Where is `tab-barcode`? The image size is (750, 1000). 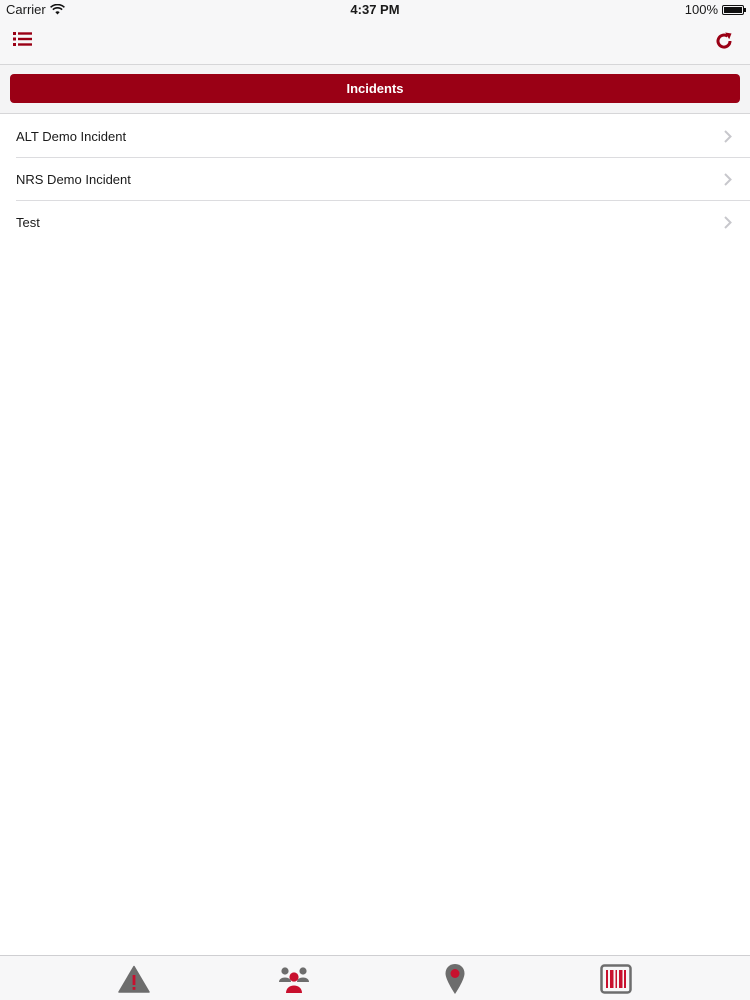 tab-barcode is located at coordinates (616, 979).